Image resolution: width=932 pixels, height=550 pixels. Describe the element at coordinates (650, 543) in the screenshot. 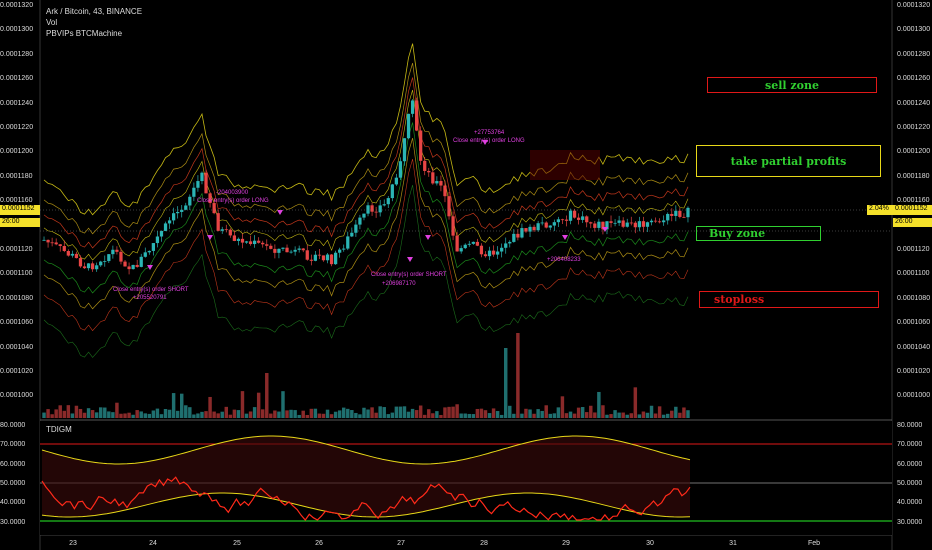

I see `date-tick-label: 30` at that location.